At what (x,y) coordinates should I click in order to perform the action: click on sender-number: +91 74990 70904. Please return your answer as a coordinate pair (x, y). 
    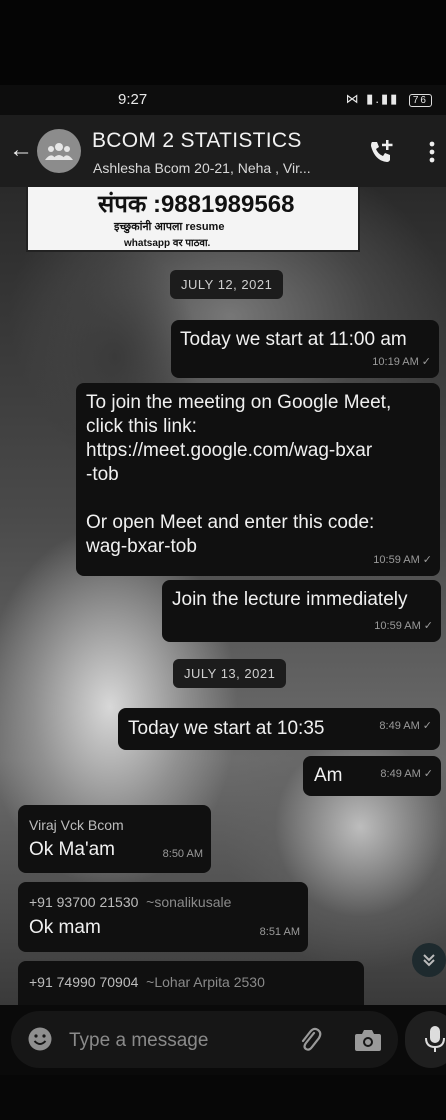
    Looking at the image, I should click on (84, 982).